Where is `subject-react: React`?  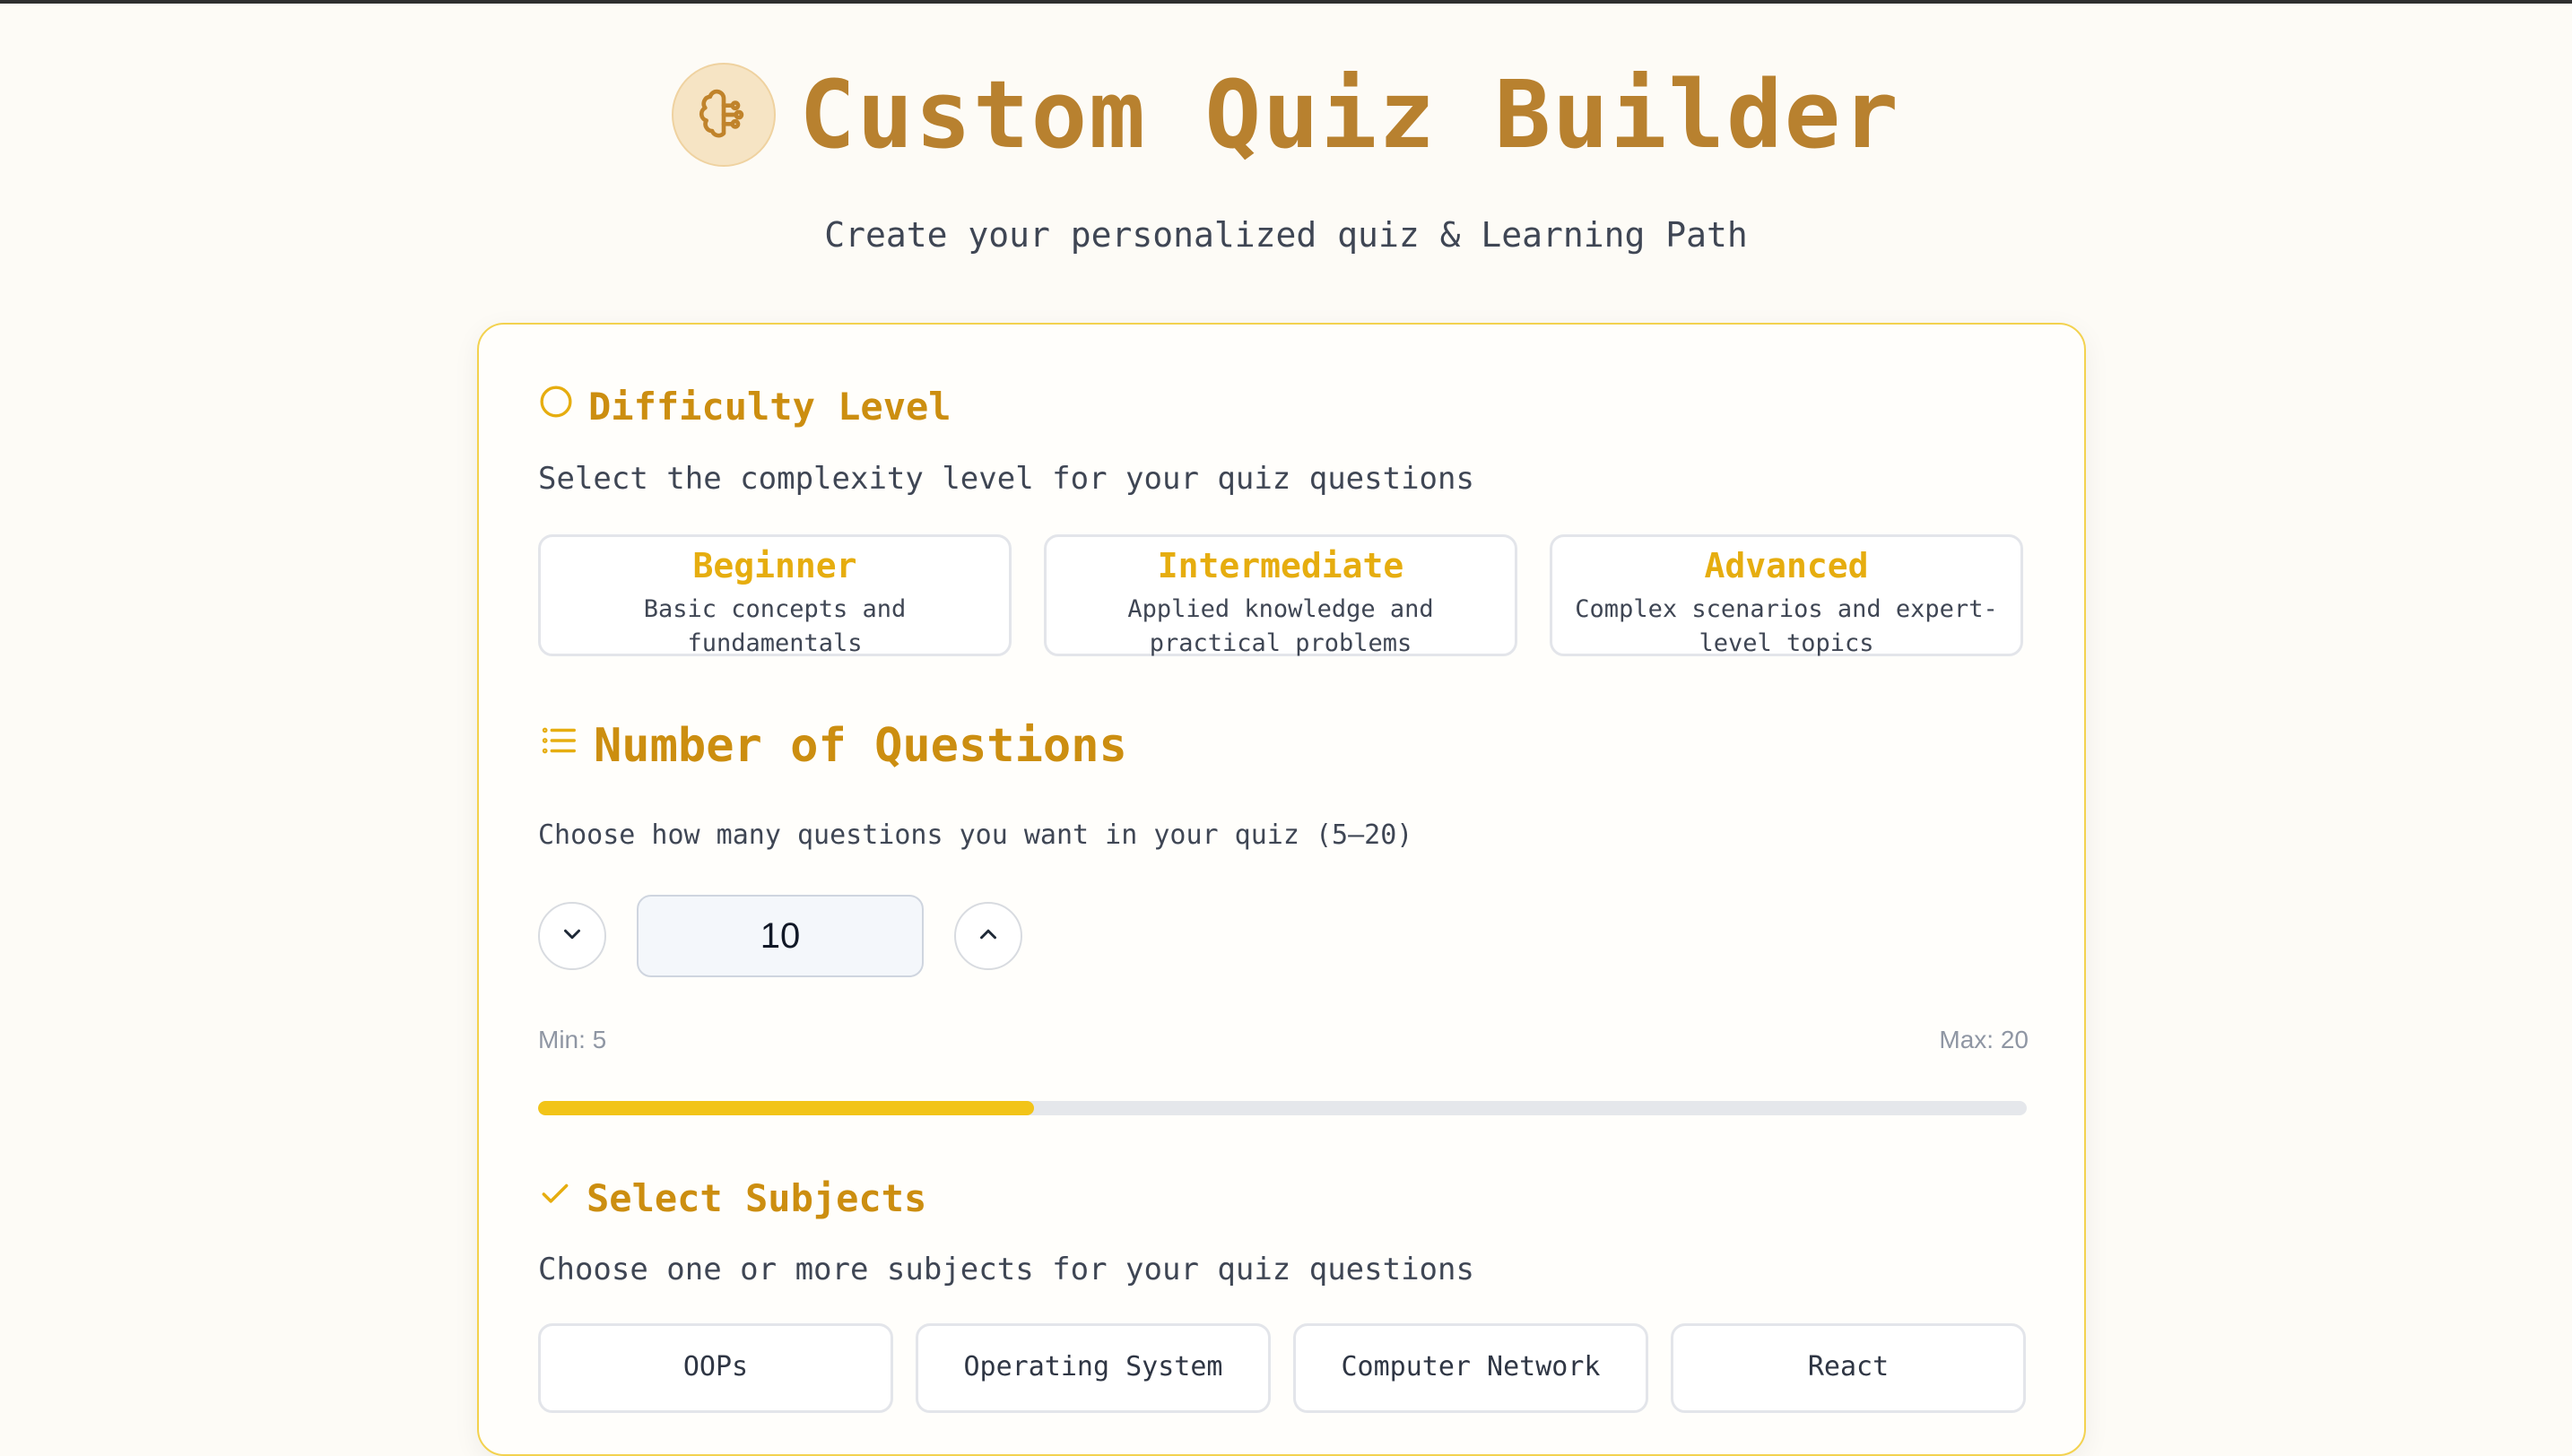 subject-react: React is located at coordinates (1848, 1368).